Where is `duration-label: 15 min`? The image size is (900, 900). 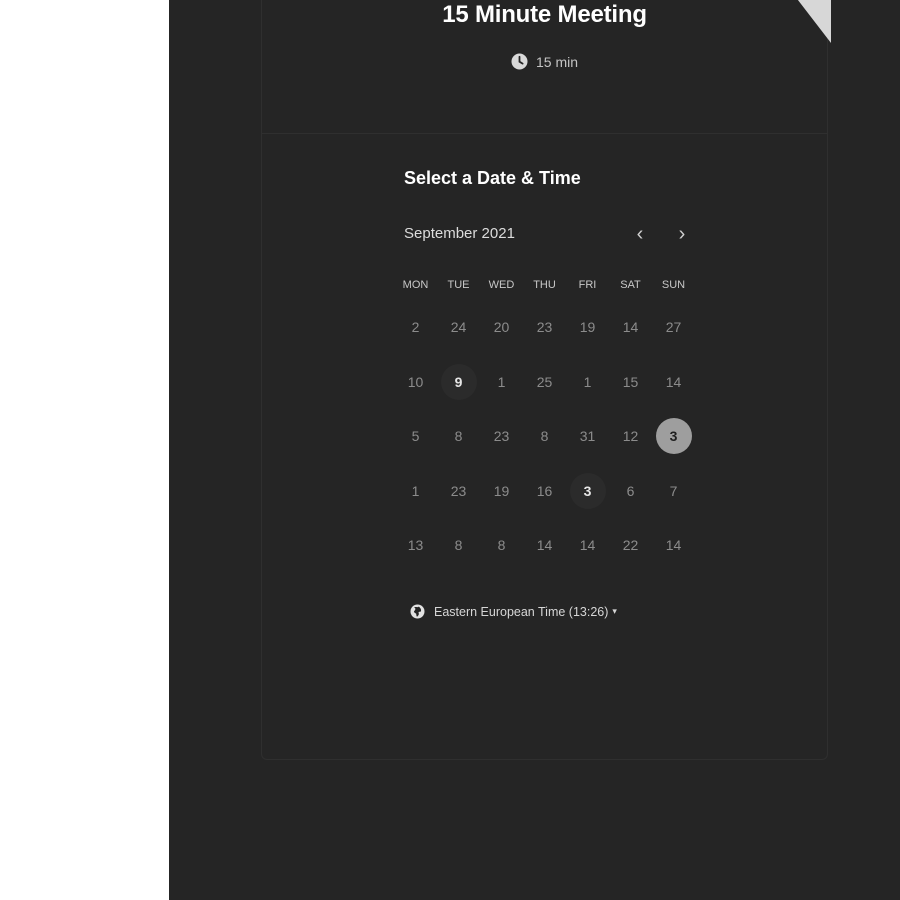 duration-label: 15 min is located at coordinates (557, 61).